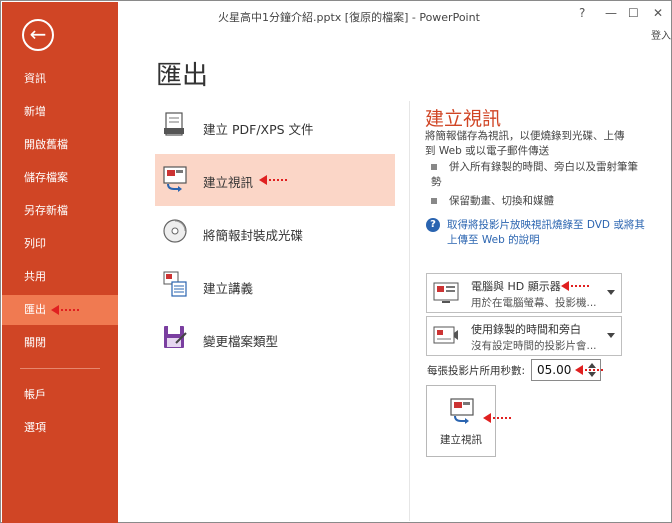 This screenshot has width=672, height=523. I want to click on sidebar-item-new: 新增, so click(60, 112).